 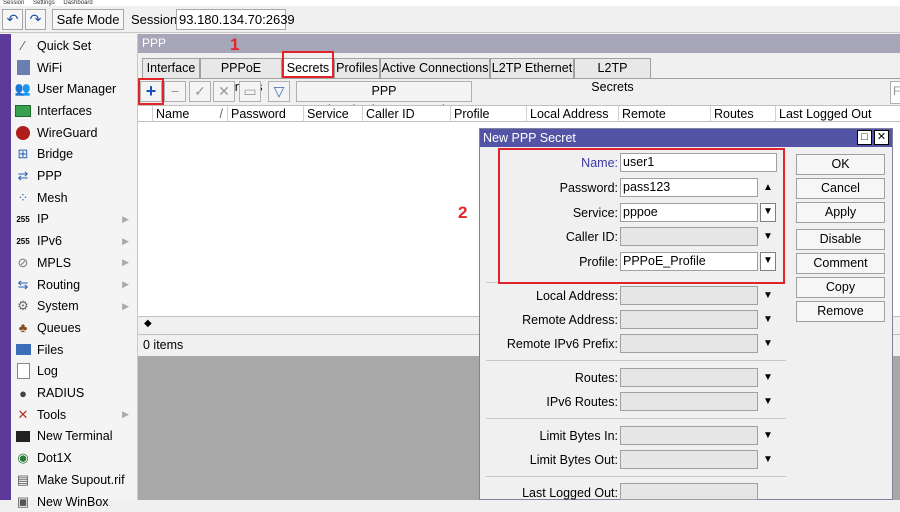 What do you see at coordinates (250, 91) in the screenshot?
I see `comment-icon: ▭` at bounding box center [250, 91].